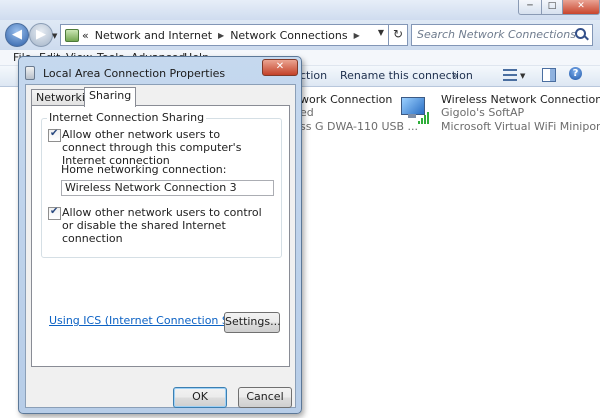 This screenshot has height=418, width=600. Describe the element at coordinates (575, 73) in the screenshot. I see `help-icon: ?` at that location.